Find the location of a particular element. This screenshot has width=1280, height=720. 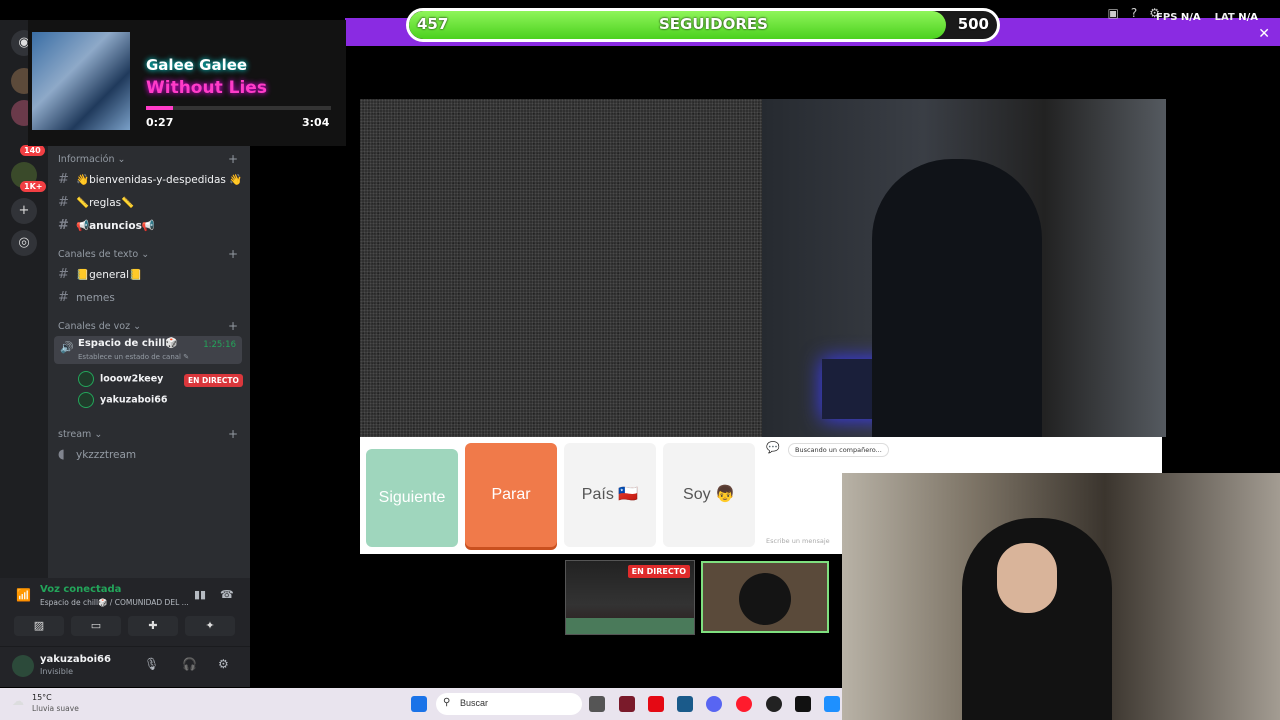

stream-thumbnail: EN DIRECTO is located at coordinates (630, 597).